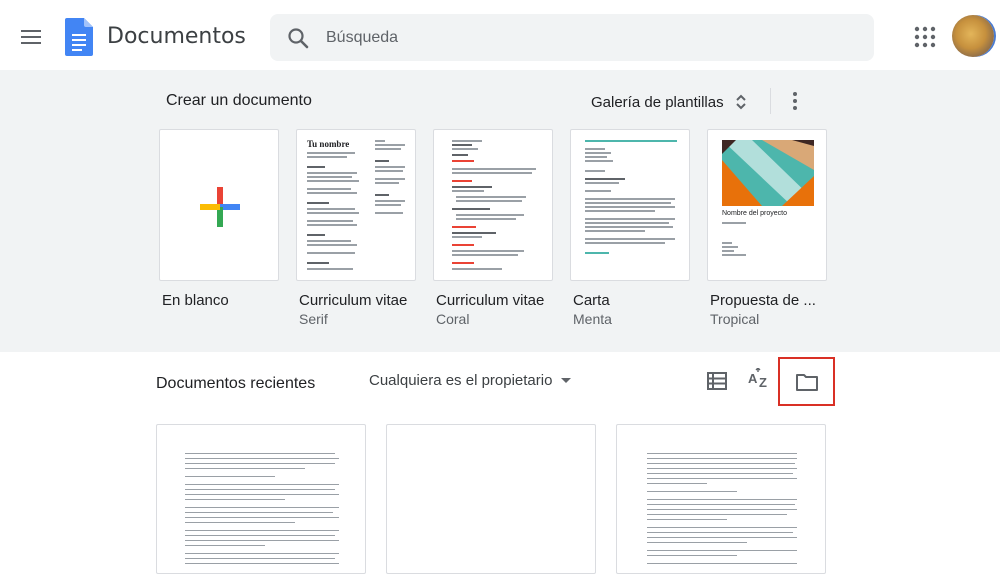  Describe the element at coordinates (740, 102) in the screenshot. I see `sort-arrows-icon` at that location.